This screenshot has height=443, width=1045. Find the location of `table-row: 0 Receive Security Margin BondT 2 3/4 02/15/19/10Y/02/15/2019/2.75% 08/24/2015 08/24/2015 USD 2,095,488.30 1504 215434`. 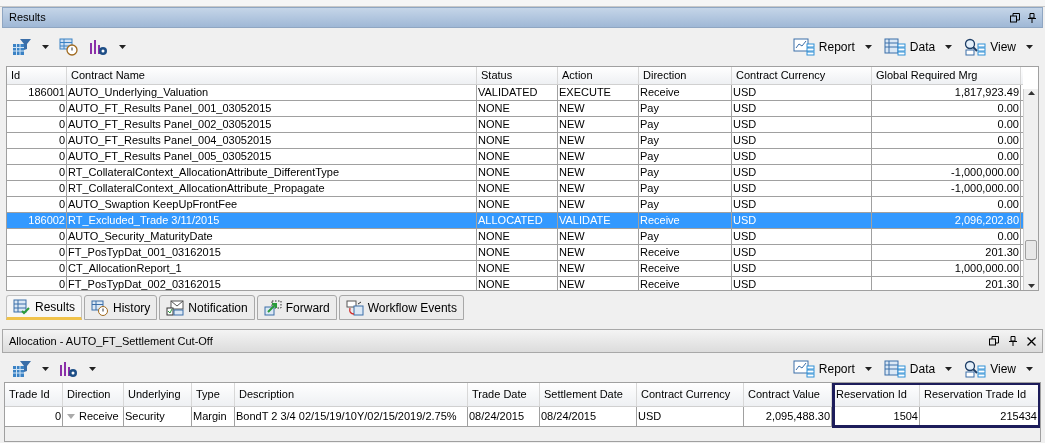

table-row: 0 Receive Security Margin BondT 2 3/4 02/15/19/10Y/02/15/2019/2.75% 08/24/2015 08/24/2015 USD 2,095,488.30 1504 215434 is located at coordinates (522, 417).